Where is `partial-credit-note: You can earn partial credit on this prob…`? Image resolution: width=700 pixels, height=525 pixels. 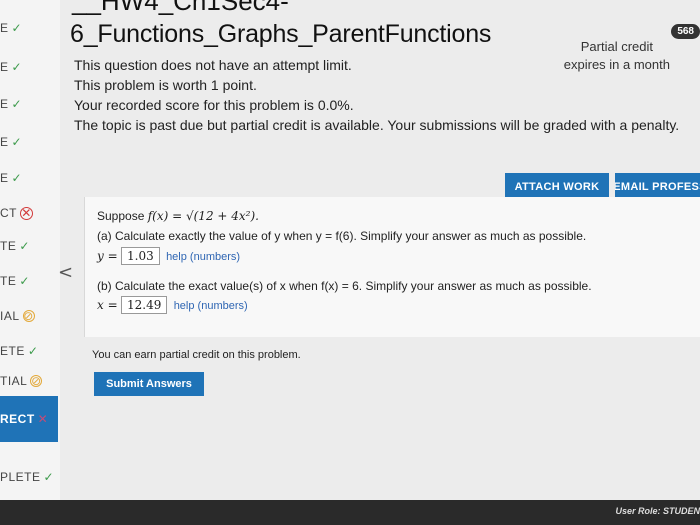 partial-credit-note: You can earn partial credit on this prob… is located at coordinates (196, 355).